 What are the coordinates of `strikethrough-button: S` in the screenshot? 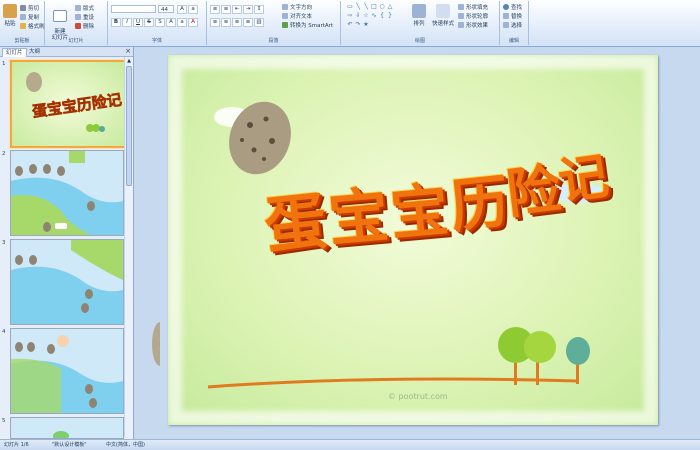 It's located at (149, 22).